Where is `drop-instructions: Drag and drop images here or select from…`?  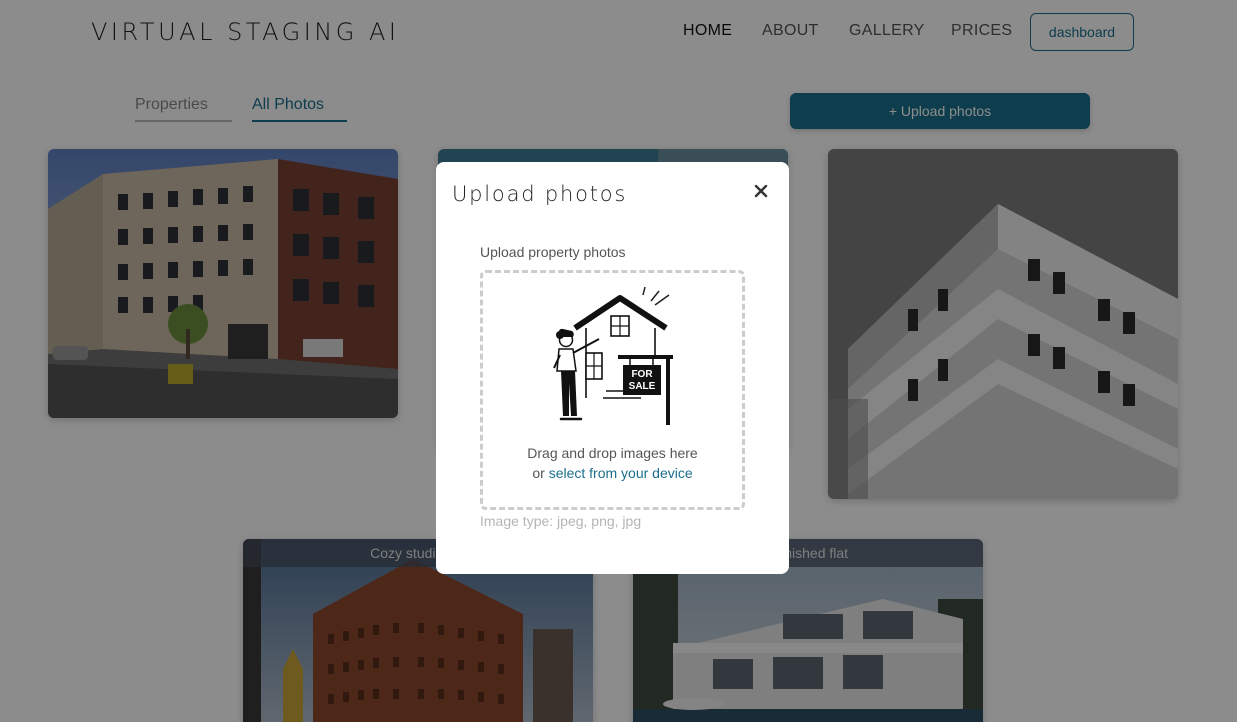 drop-instructions: Drag and drop images here or select from… is located at coordinates (612, 463).